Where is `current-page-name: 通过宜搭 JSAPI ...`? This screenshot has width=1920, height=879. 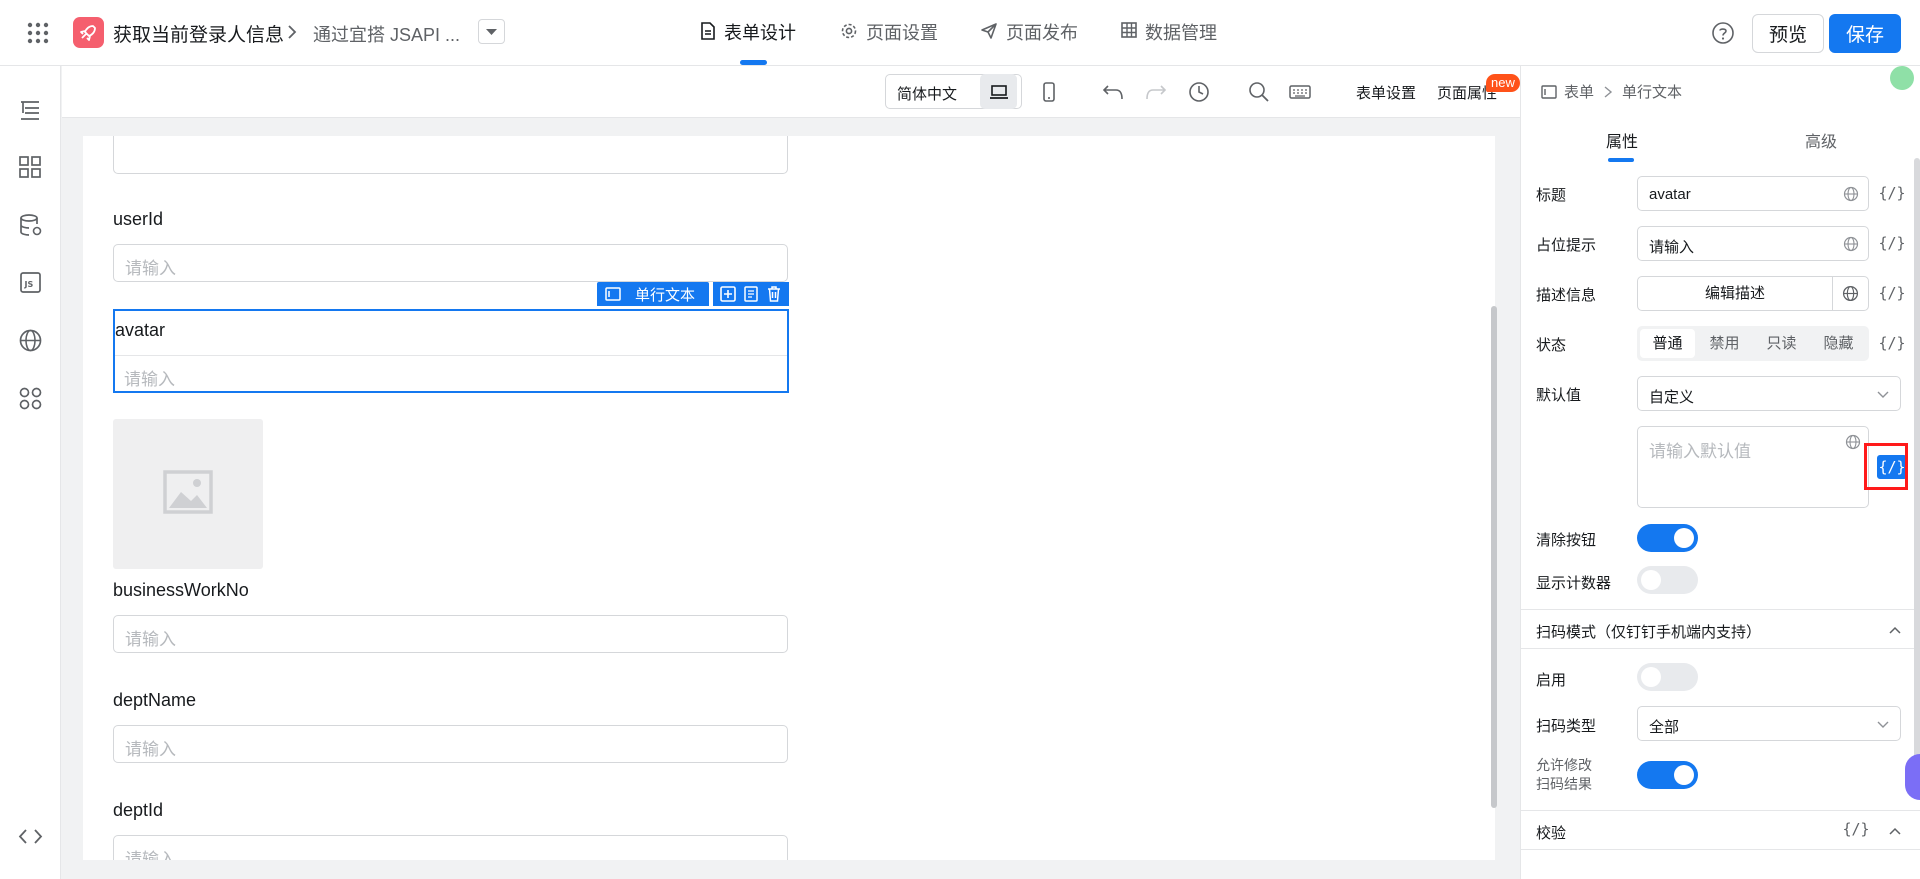
current-page-name: 通过宜搭 JSAPI ... is located at coordinates (386, 34).